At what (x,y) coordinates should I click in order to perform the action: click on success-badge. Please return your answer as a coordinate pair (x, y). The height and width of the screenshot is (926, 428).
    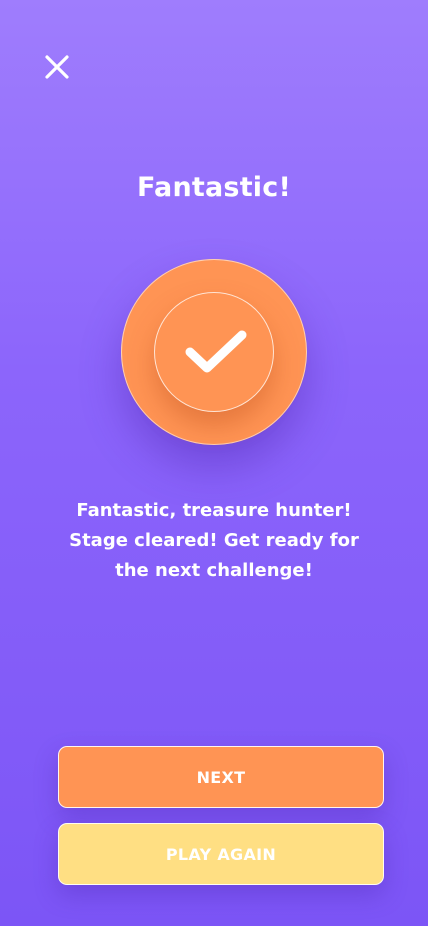
    Looking at the image, I should click on (214, 352).